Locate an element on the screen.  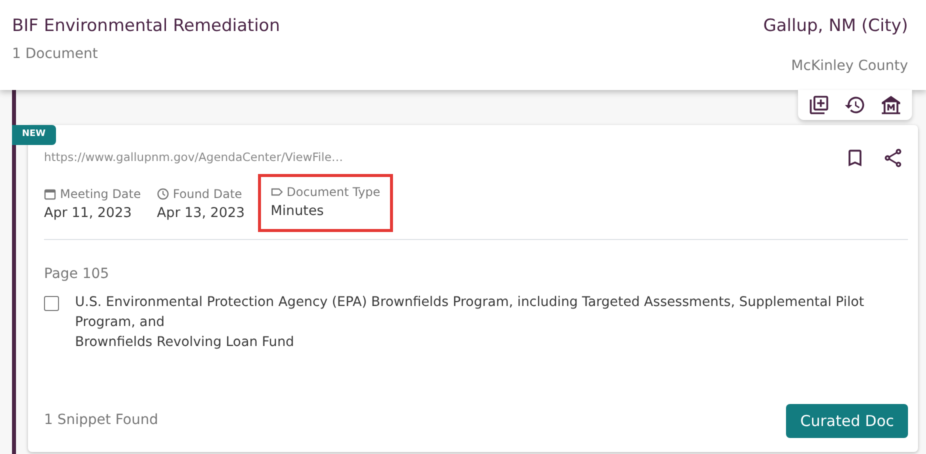
curated-doc-button: Curated Doc is located at coordinates (847, 421).